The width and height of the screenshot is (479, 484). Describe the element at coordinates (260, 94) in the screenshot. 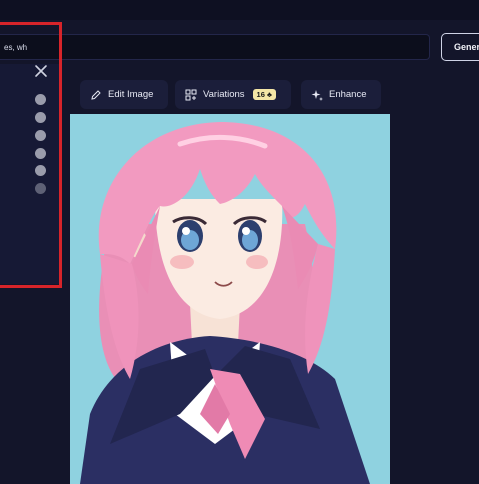

I see `credit-count: 16` at that location.